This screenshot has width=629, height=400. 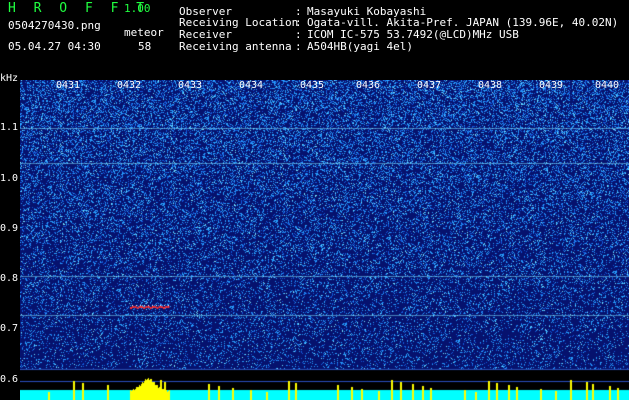 I want to click on info-value: A504HB(yagi 4el), so click(x=360, y=46).